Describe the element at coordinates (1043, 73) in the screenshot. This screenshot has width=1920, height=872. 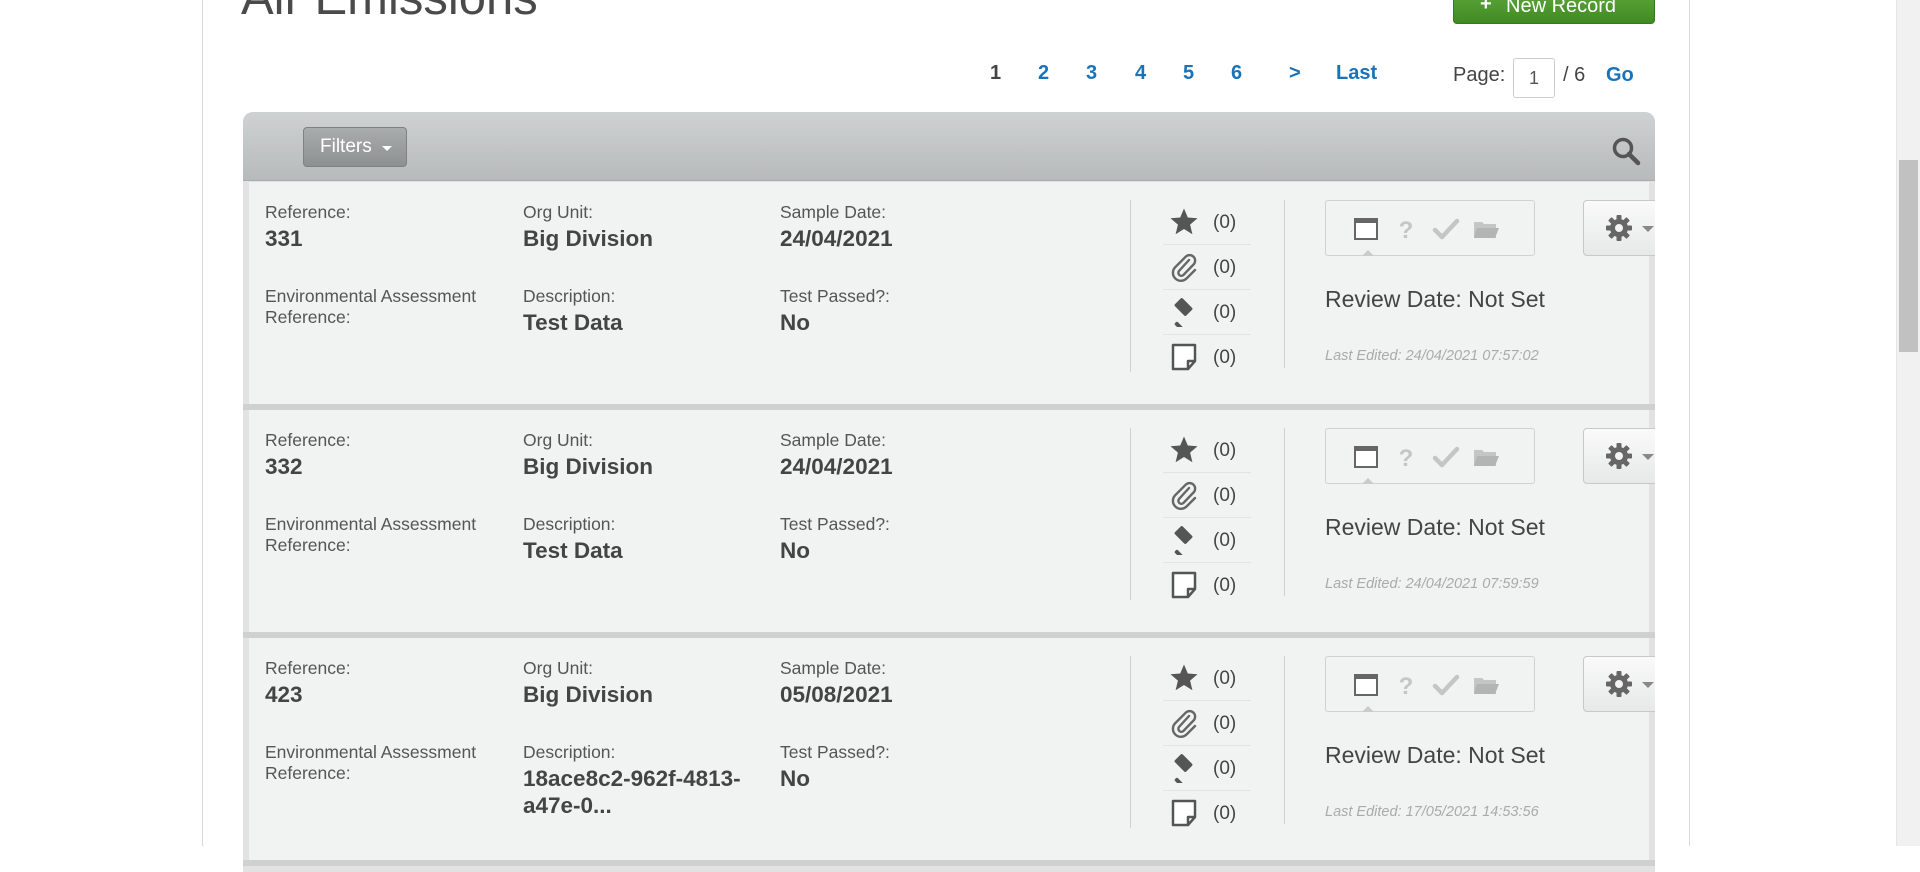
I see `page-link-2: 2` at that location.